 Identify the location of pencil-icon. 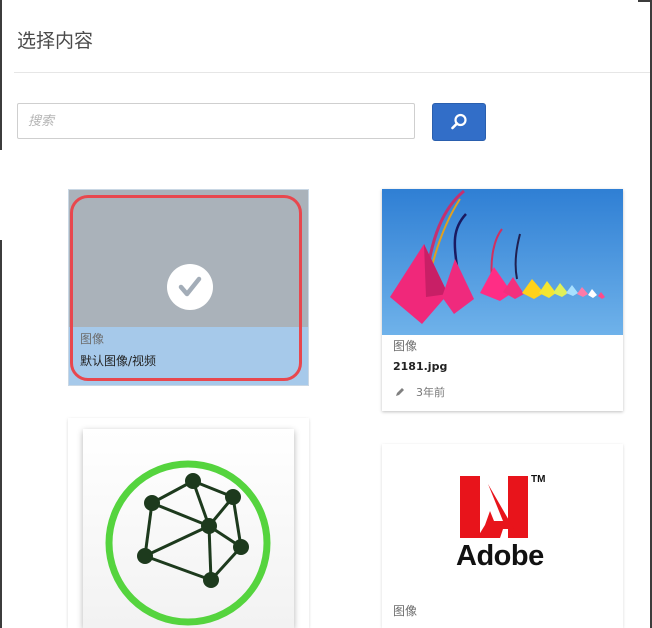
(400, 392).